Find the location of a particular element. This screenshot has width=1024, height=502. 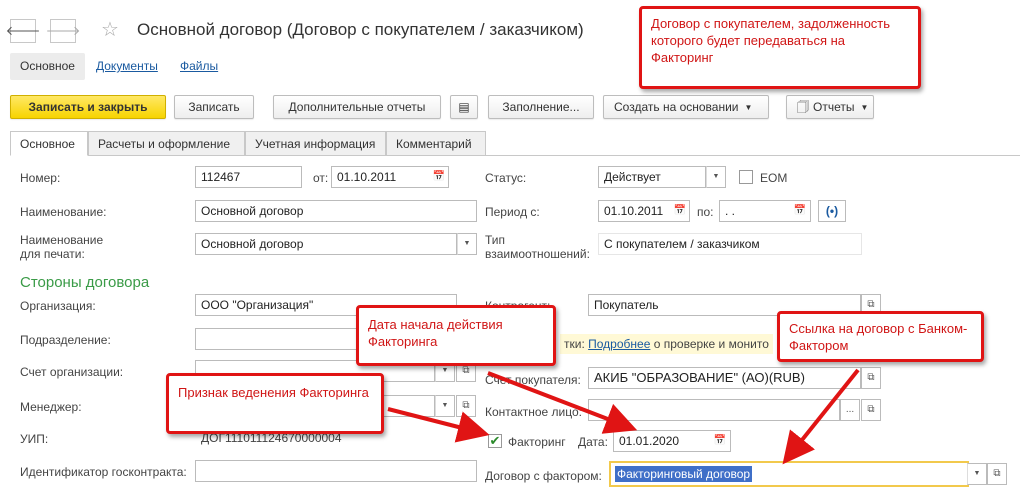

division-label: Подразделение: is located at coordinates (65, 340).